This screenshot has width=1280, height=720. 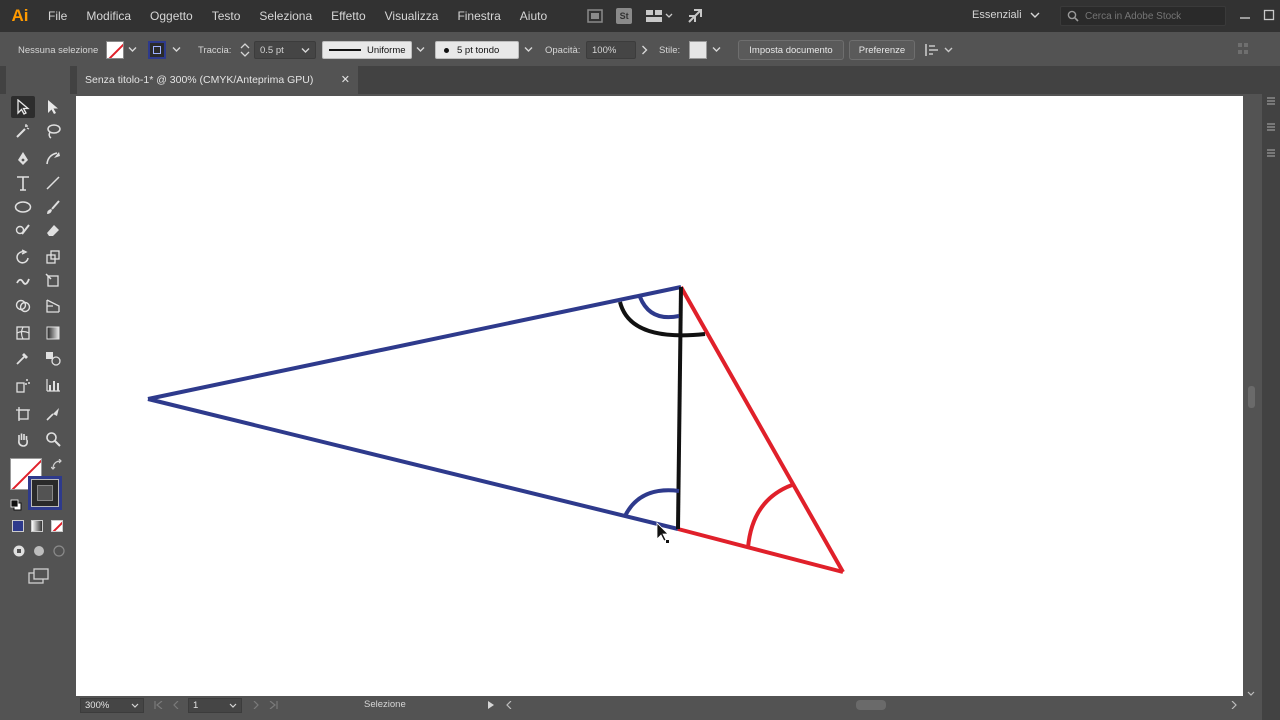 What do you see at coordinates (53, 131) in the screenshot?
I see `lasso-icon` at bounding box center [53, 131].